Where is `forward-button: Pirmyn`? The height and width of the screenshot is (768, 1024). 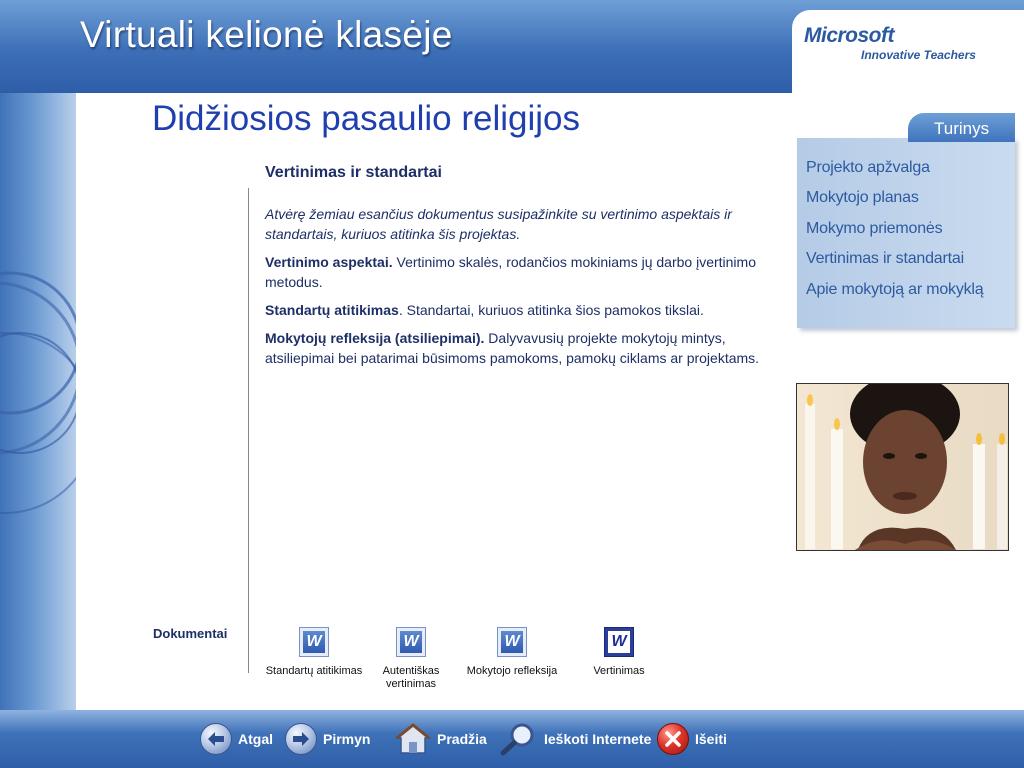 forward-button: Pirmyn is located at coordinates (327, 739).